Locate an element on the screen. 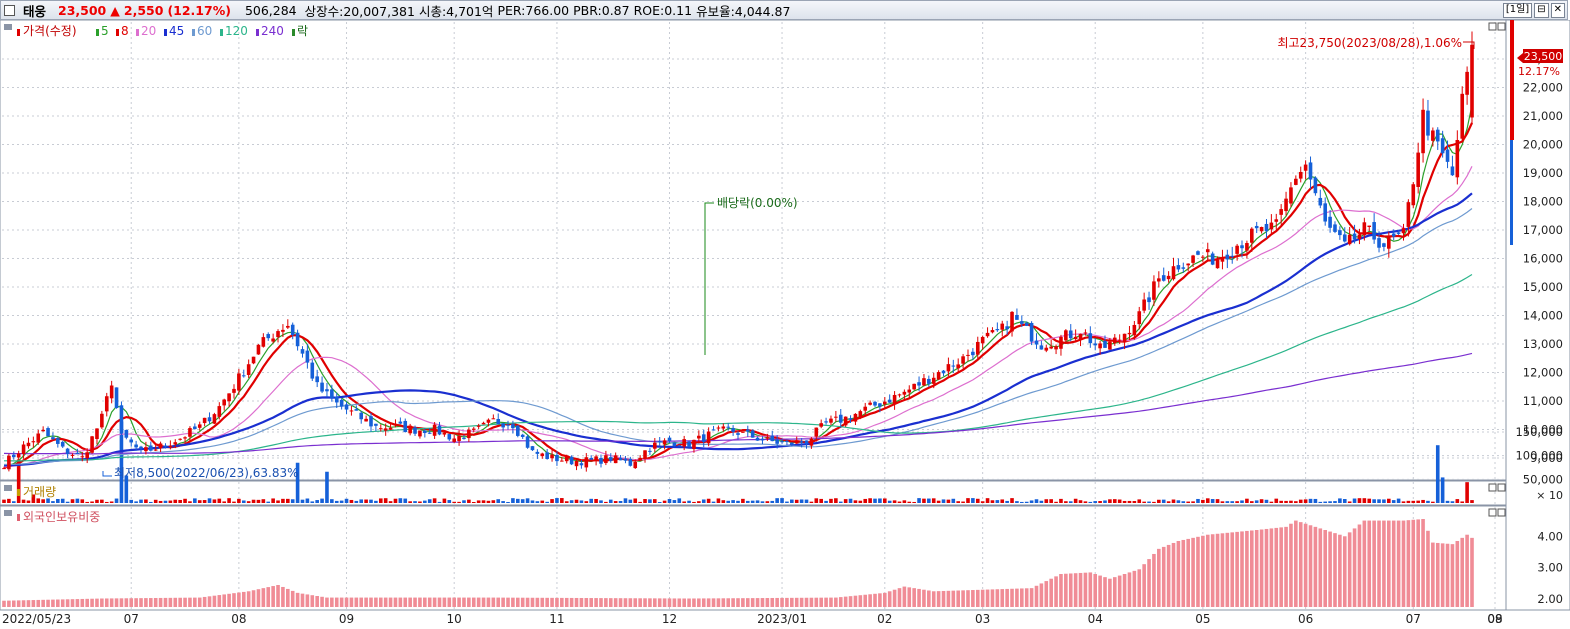 Image resolution: width=1570 pixels, height=629 pixels. legend-volume: 거래량 is located at coordinates (39, 492).